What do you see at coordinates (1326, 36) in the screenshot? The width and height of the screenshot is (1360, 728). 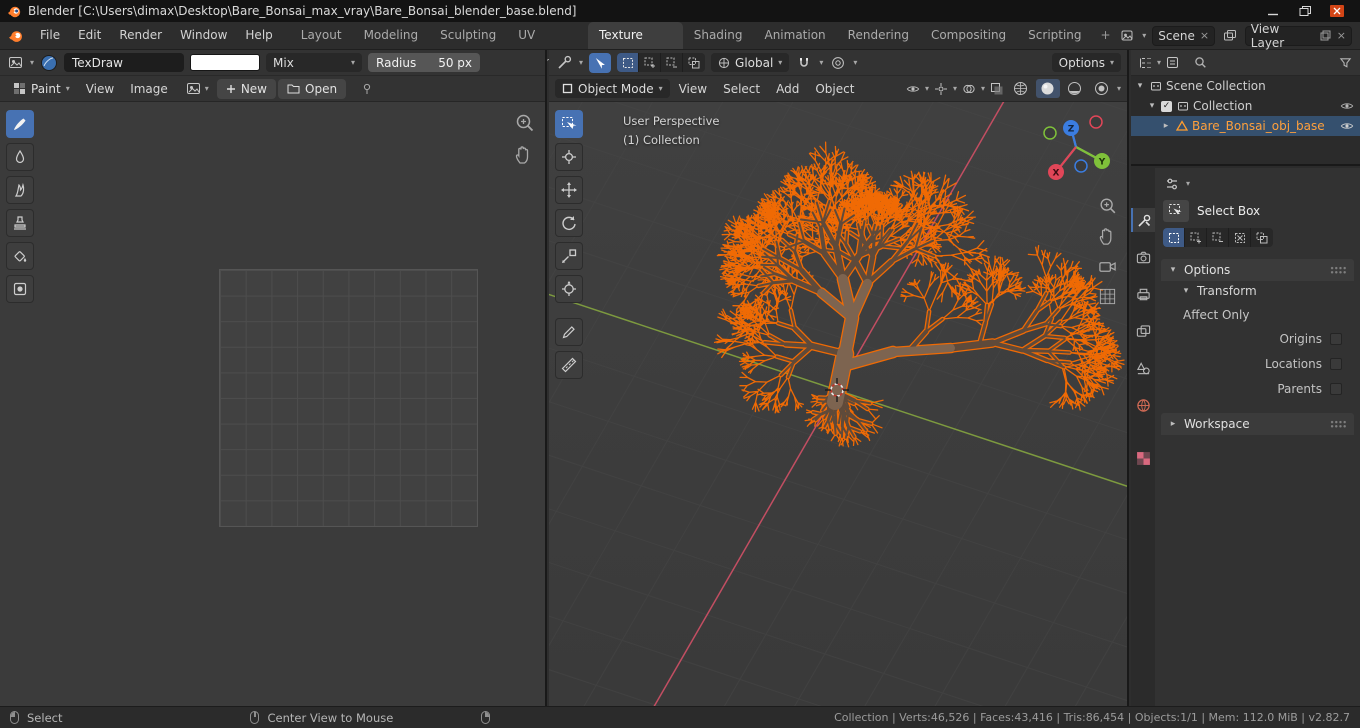 I see `new-view-layer-icon` at bounding box center [1326, 36].